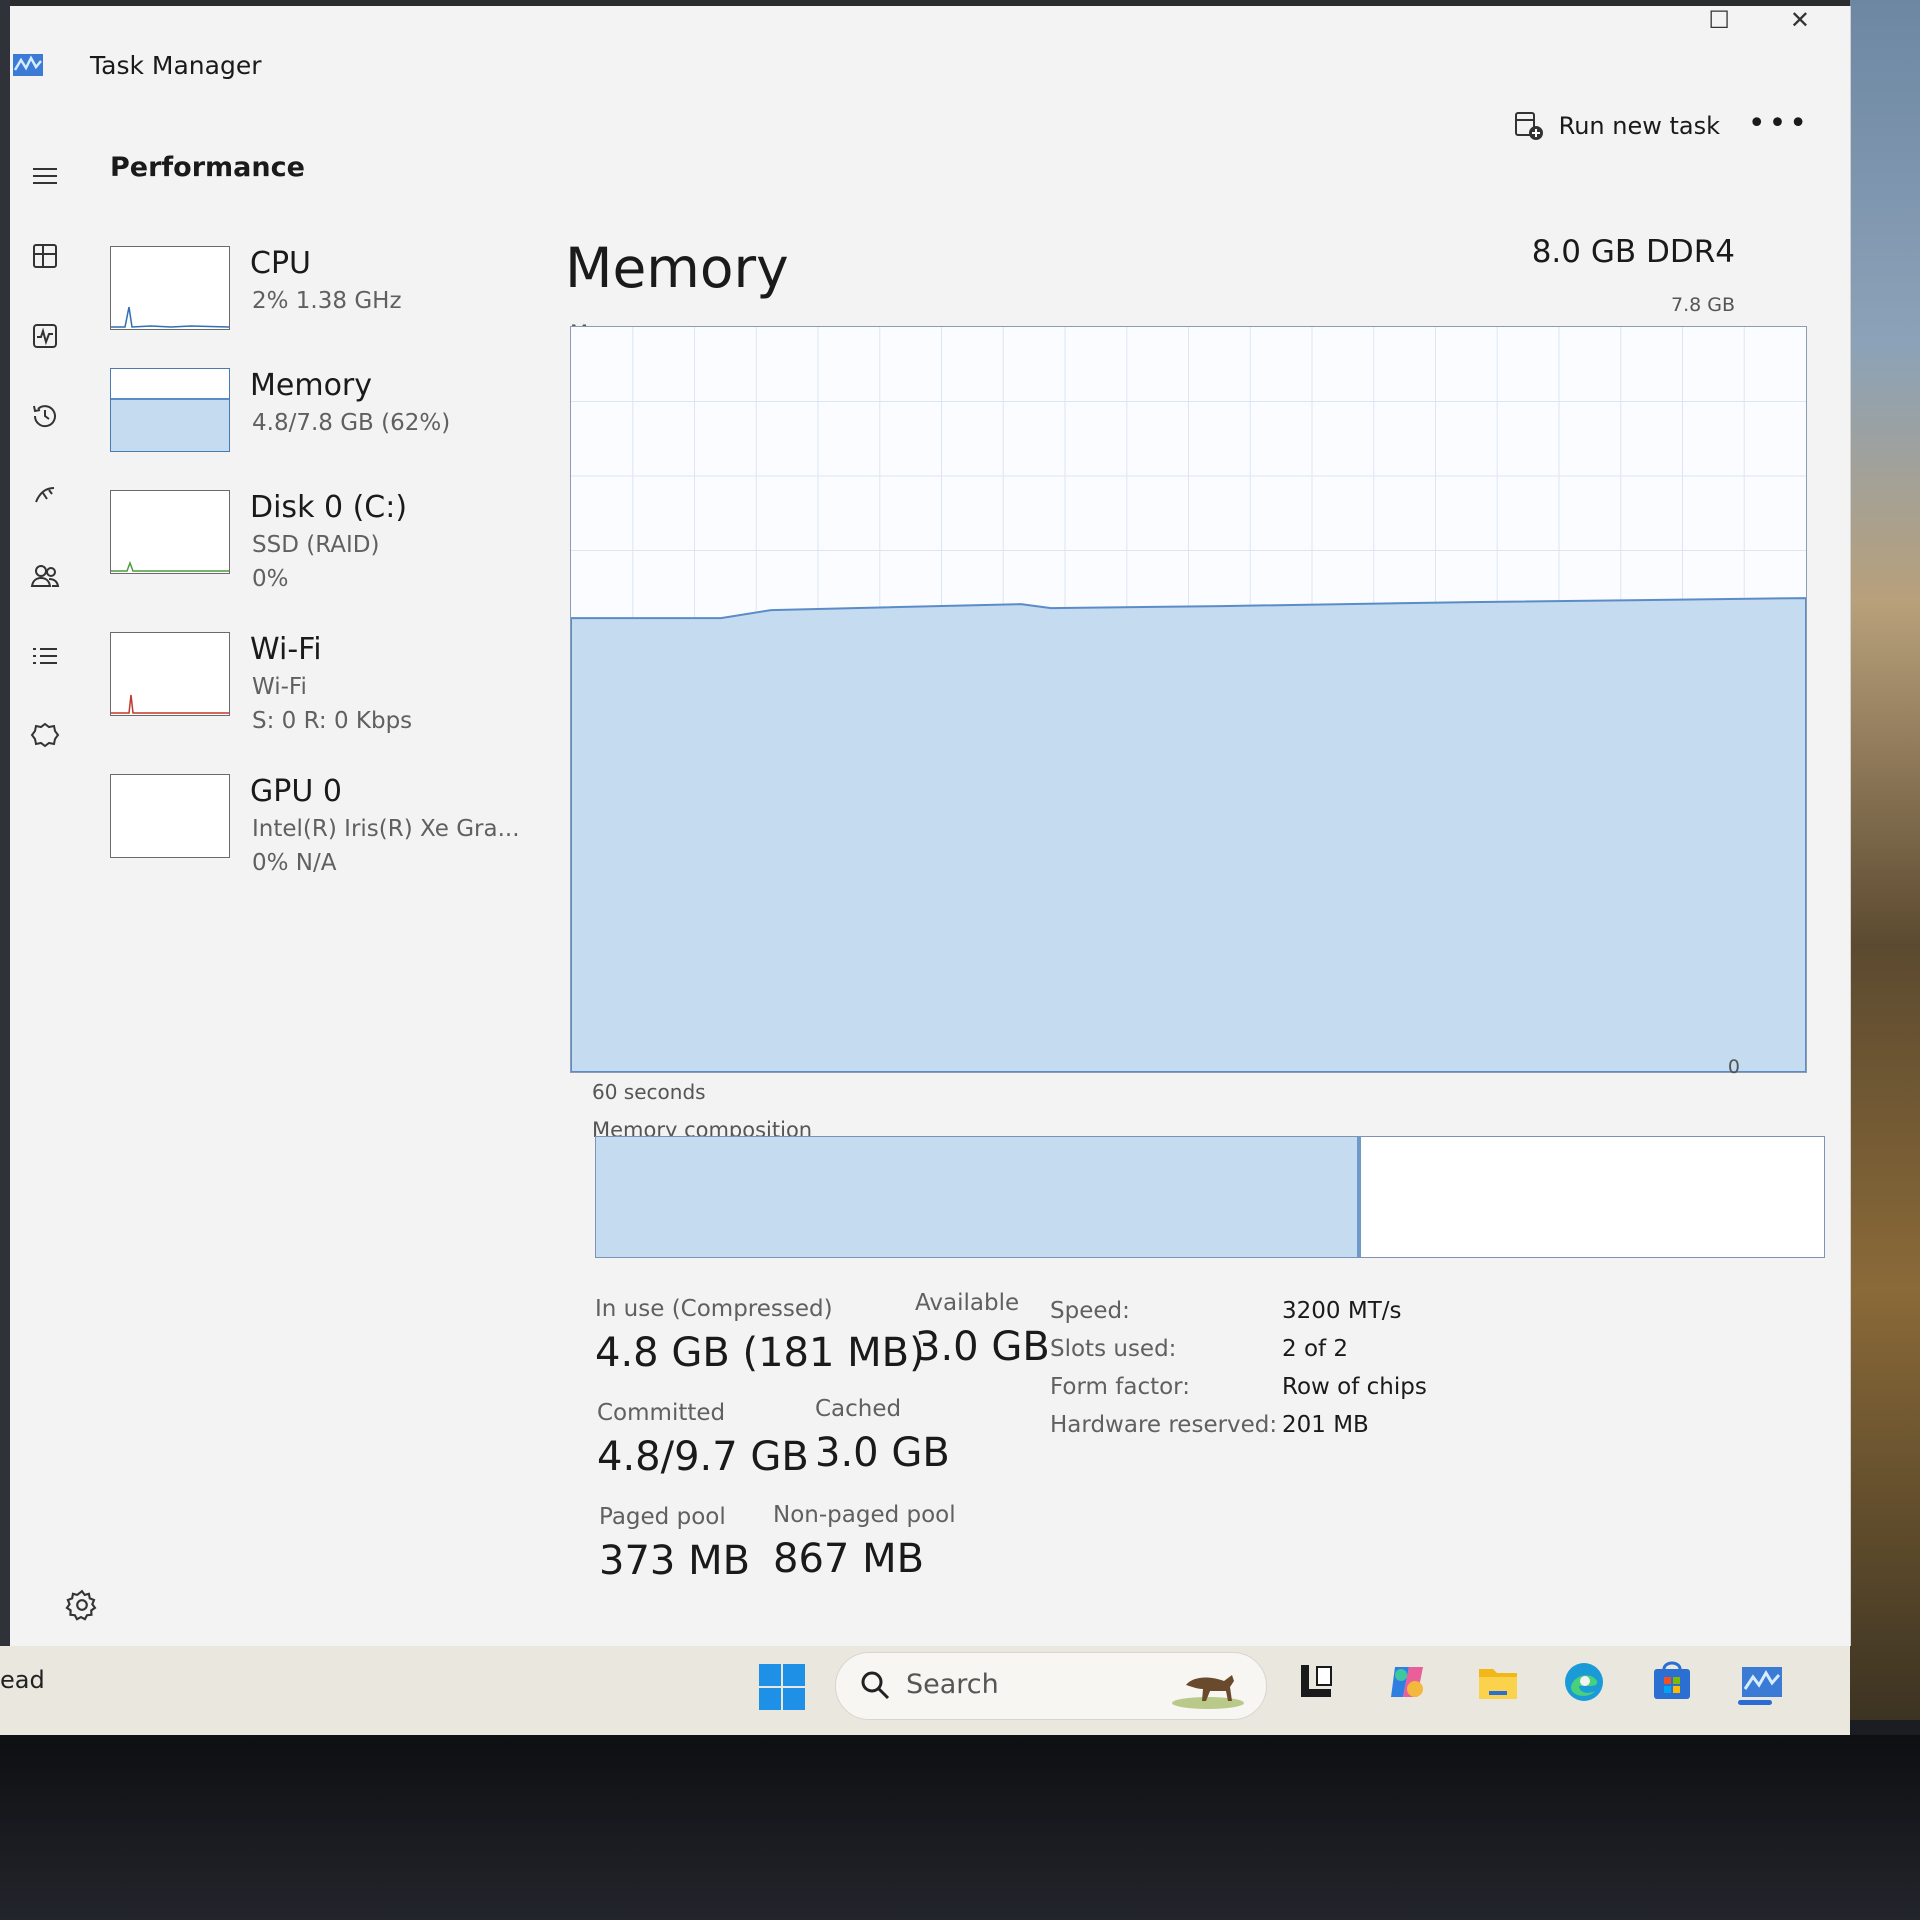 The height and width of the screenshot is (1920, 1920). I want to click on spec-hardware-reserved: Hardware reserved: 201 MB, so click(1260, 1431).